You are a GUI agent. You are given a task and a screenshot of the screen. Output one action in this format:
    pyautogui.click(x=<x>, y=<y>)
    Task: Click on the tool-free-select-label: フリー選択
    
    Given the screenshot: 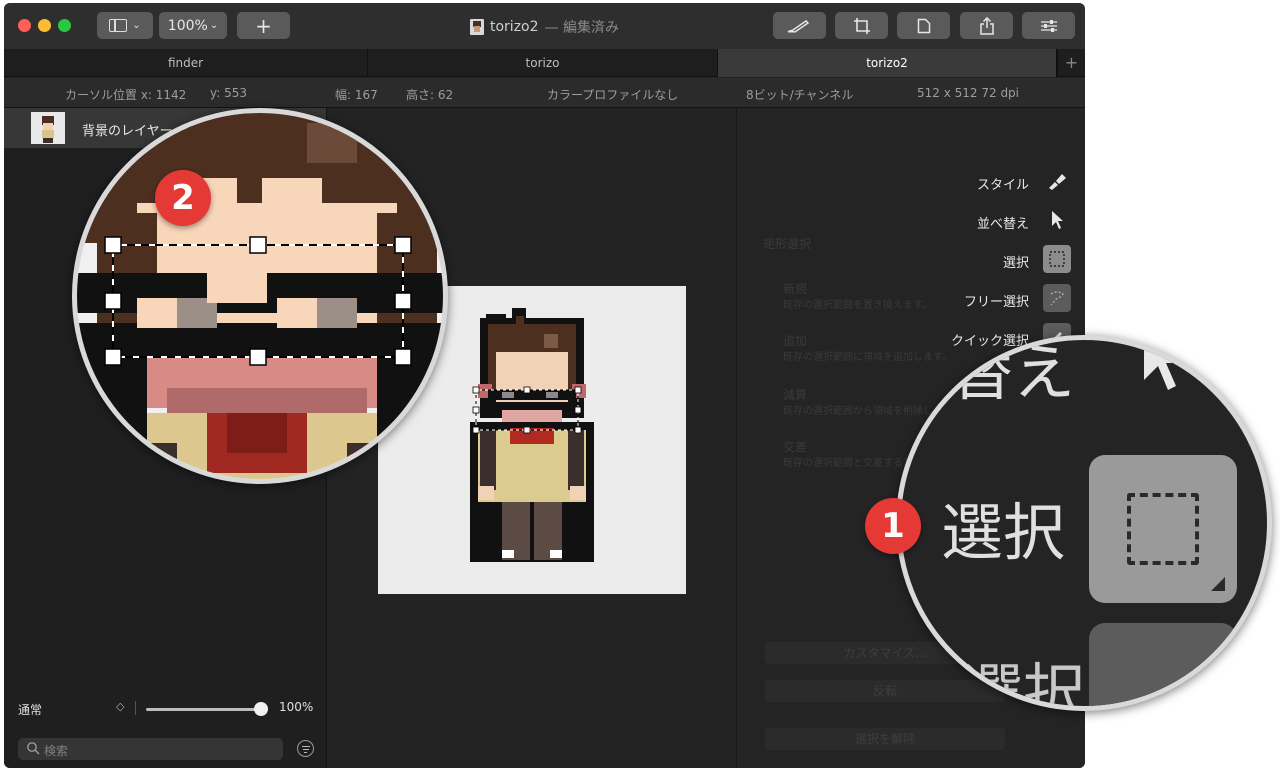 What is the action you would take?
    pyautogui.click(x=996, y=300)
    